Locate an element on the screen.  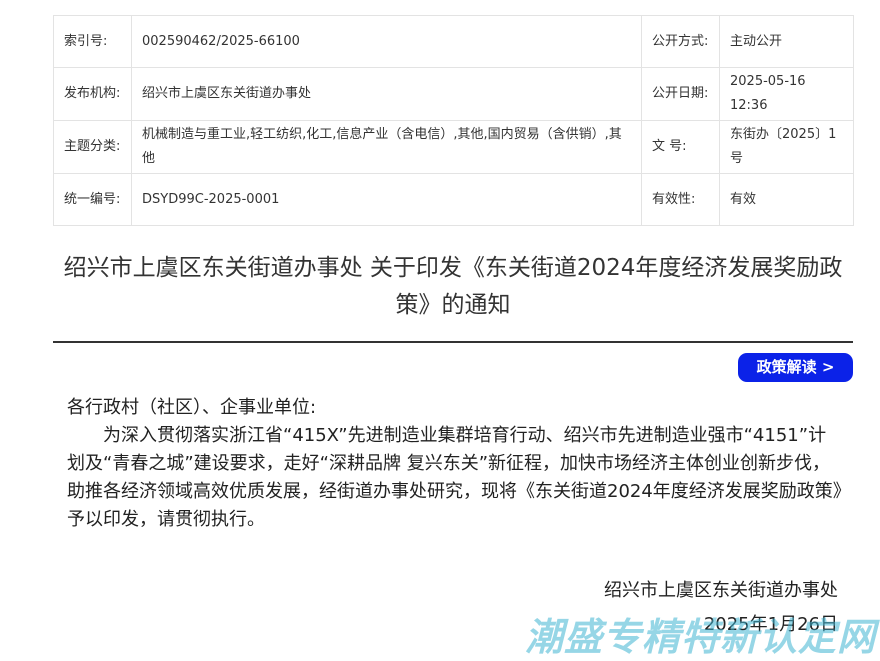
meta-value: 有效 is located at coordinates (786, 199).